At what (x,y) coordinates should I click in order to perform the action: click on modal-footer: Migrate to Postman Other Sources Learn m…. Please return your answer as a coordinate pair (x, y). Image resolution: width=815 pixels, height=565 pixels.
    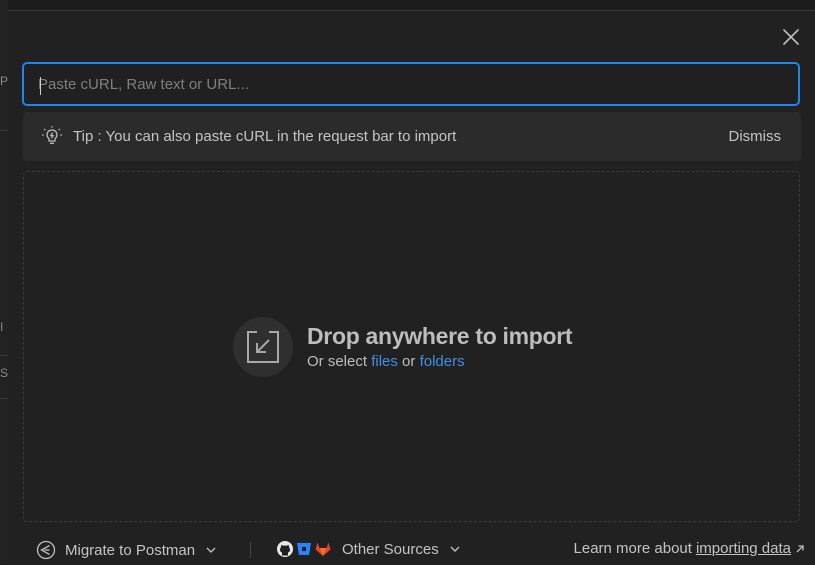
    Looking at the image, I should click on (411, 550).